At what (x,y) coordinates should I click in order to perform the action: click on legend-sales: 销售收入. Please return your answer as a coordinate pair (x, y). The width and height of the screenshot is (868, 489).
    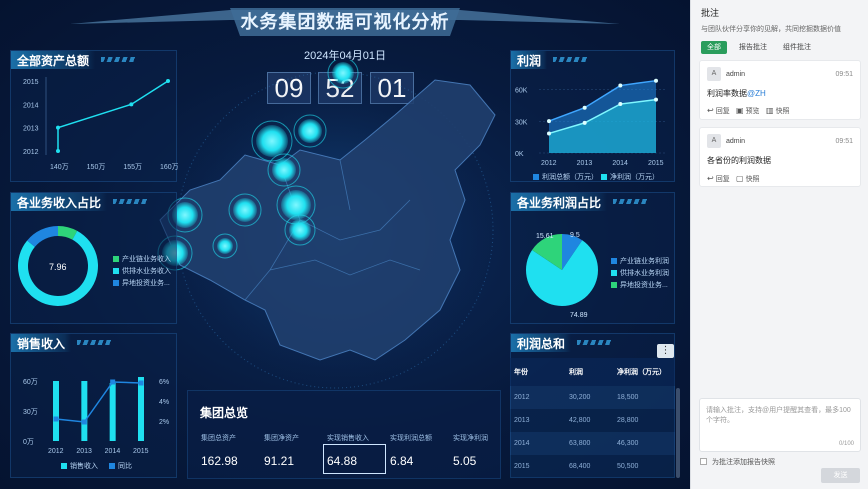
    Looking at the image, I should click on (79, 466).